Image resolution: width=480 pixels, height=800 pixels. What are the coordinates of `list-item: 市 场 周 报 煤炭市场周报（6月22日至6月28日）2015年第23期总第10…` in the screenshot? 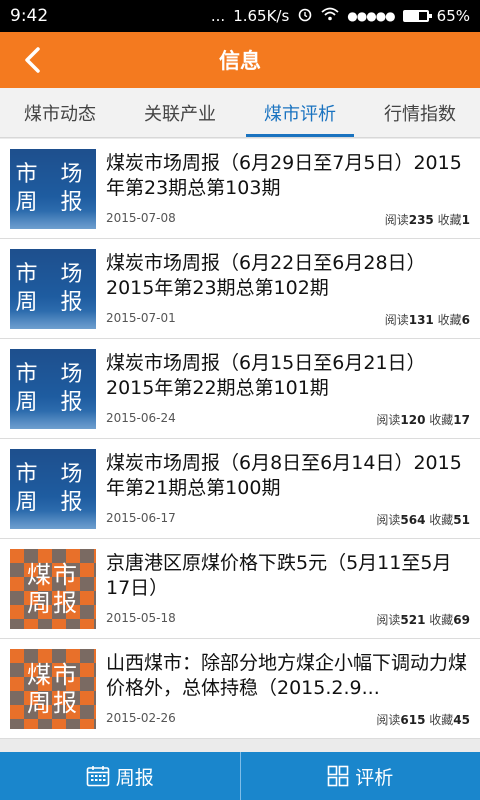 It's located at (240, 289).